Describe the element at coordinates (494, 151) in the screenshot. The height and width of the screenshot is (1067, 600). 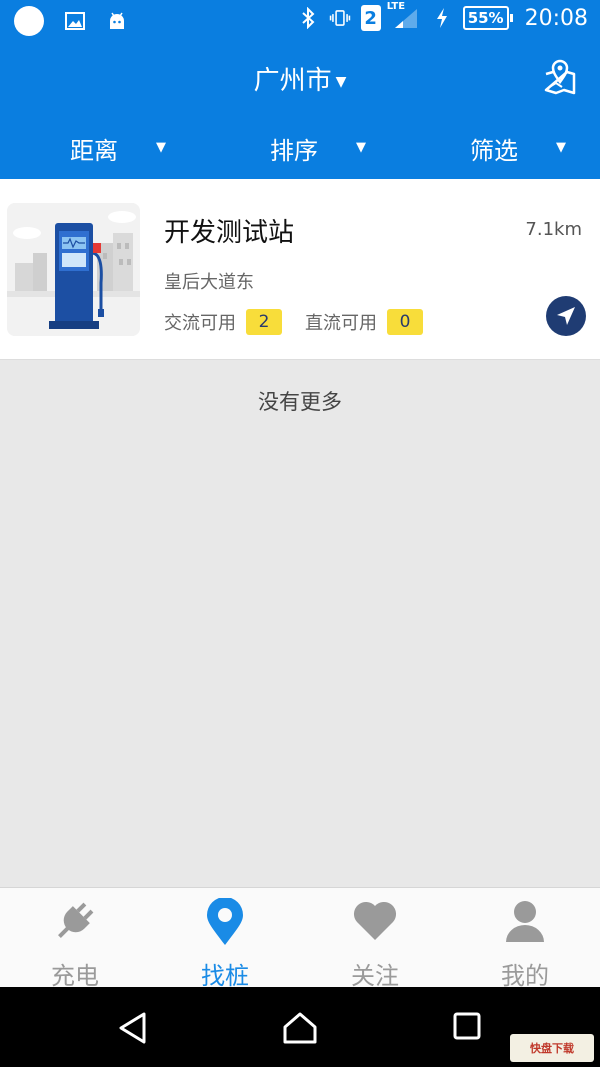
I see `filter-label: 筛选` at that location.